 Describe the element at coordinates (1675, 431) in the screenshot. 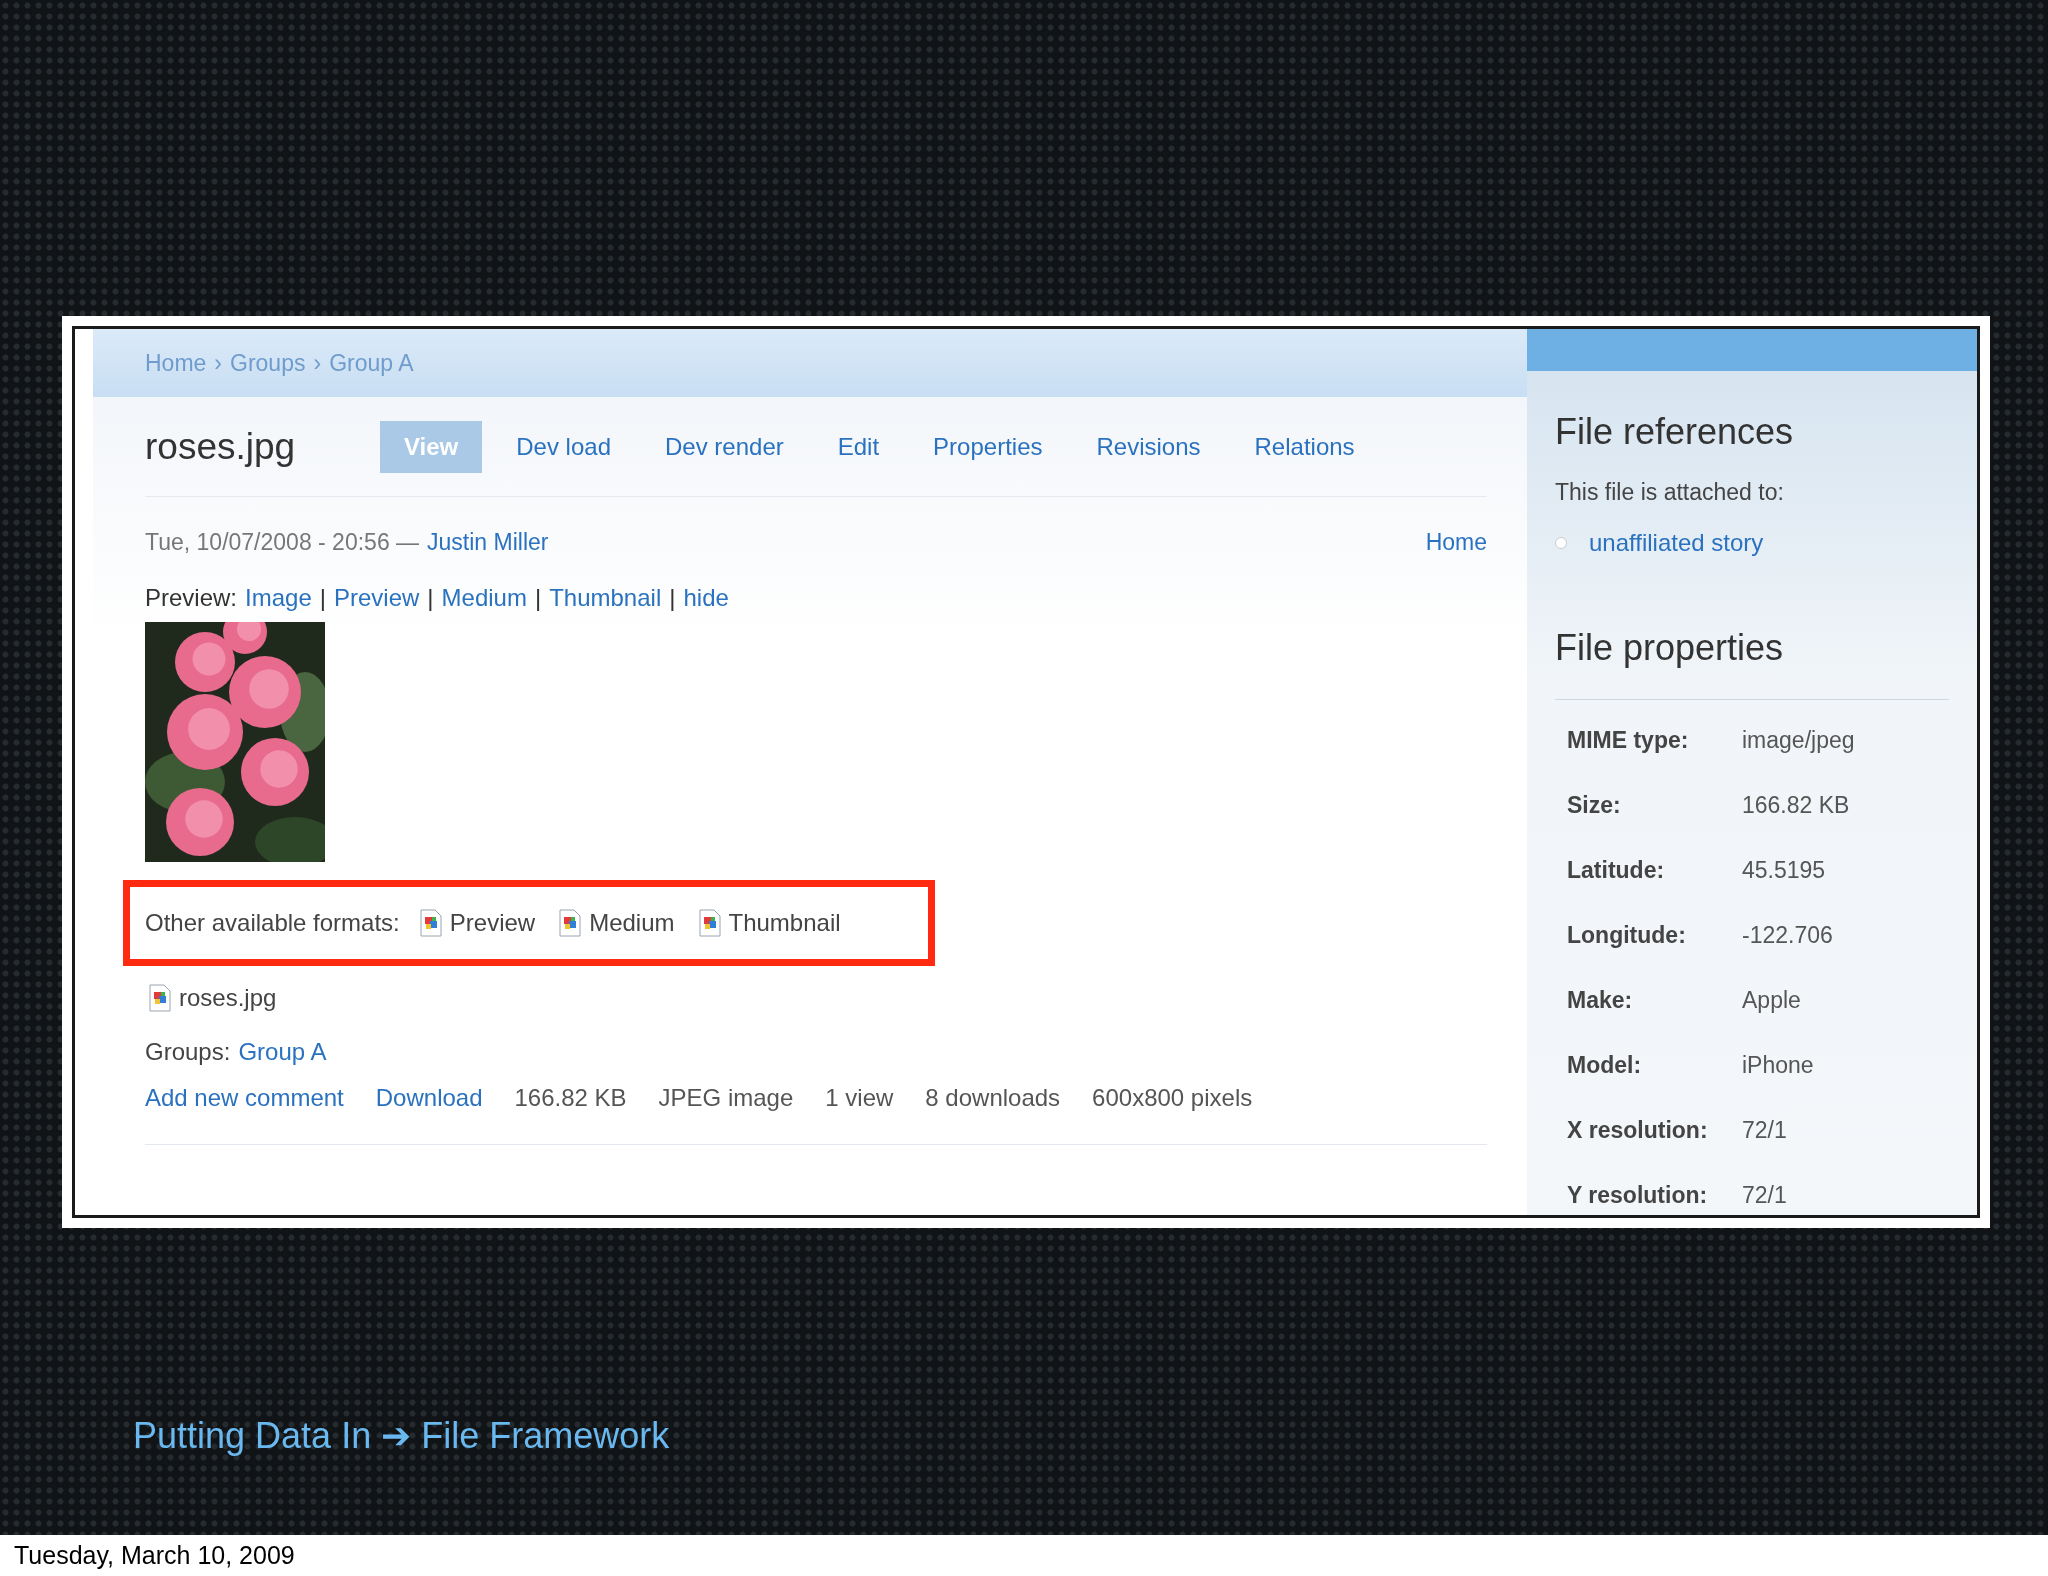

I see `references-title: File references` at that location.